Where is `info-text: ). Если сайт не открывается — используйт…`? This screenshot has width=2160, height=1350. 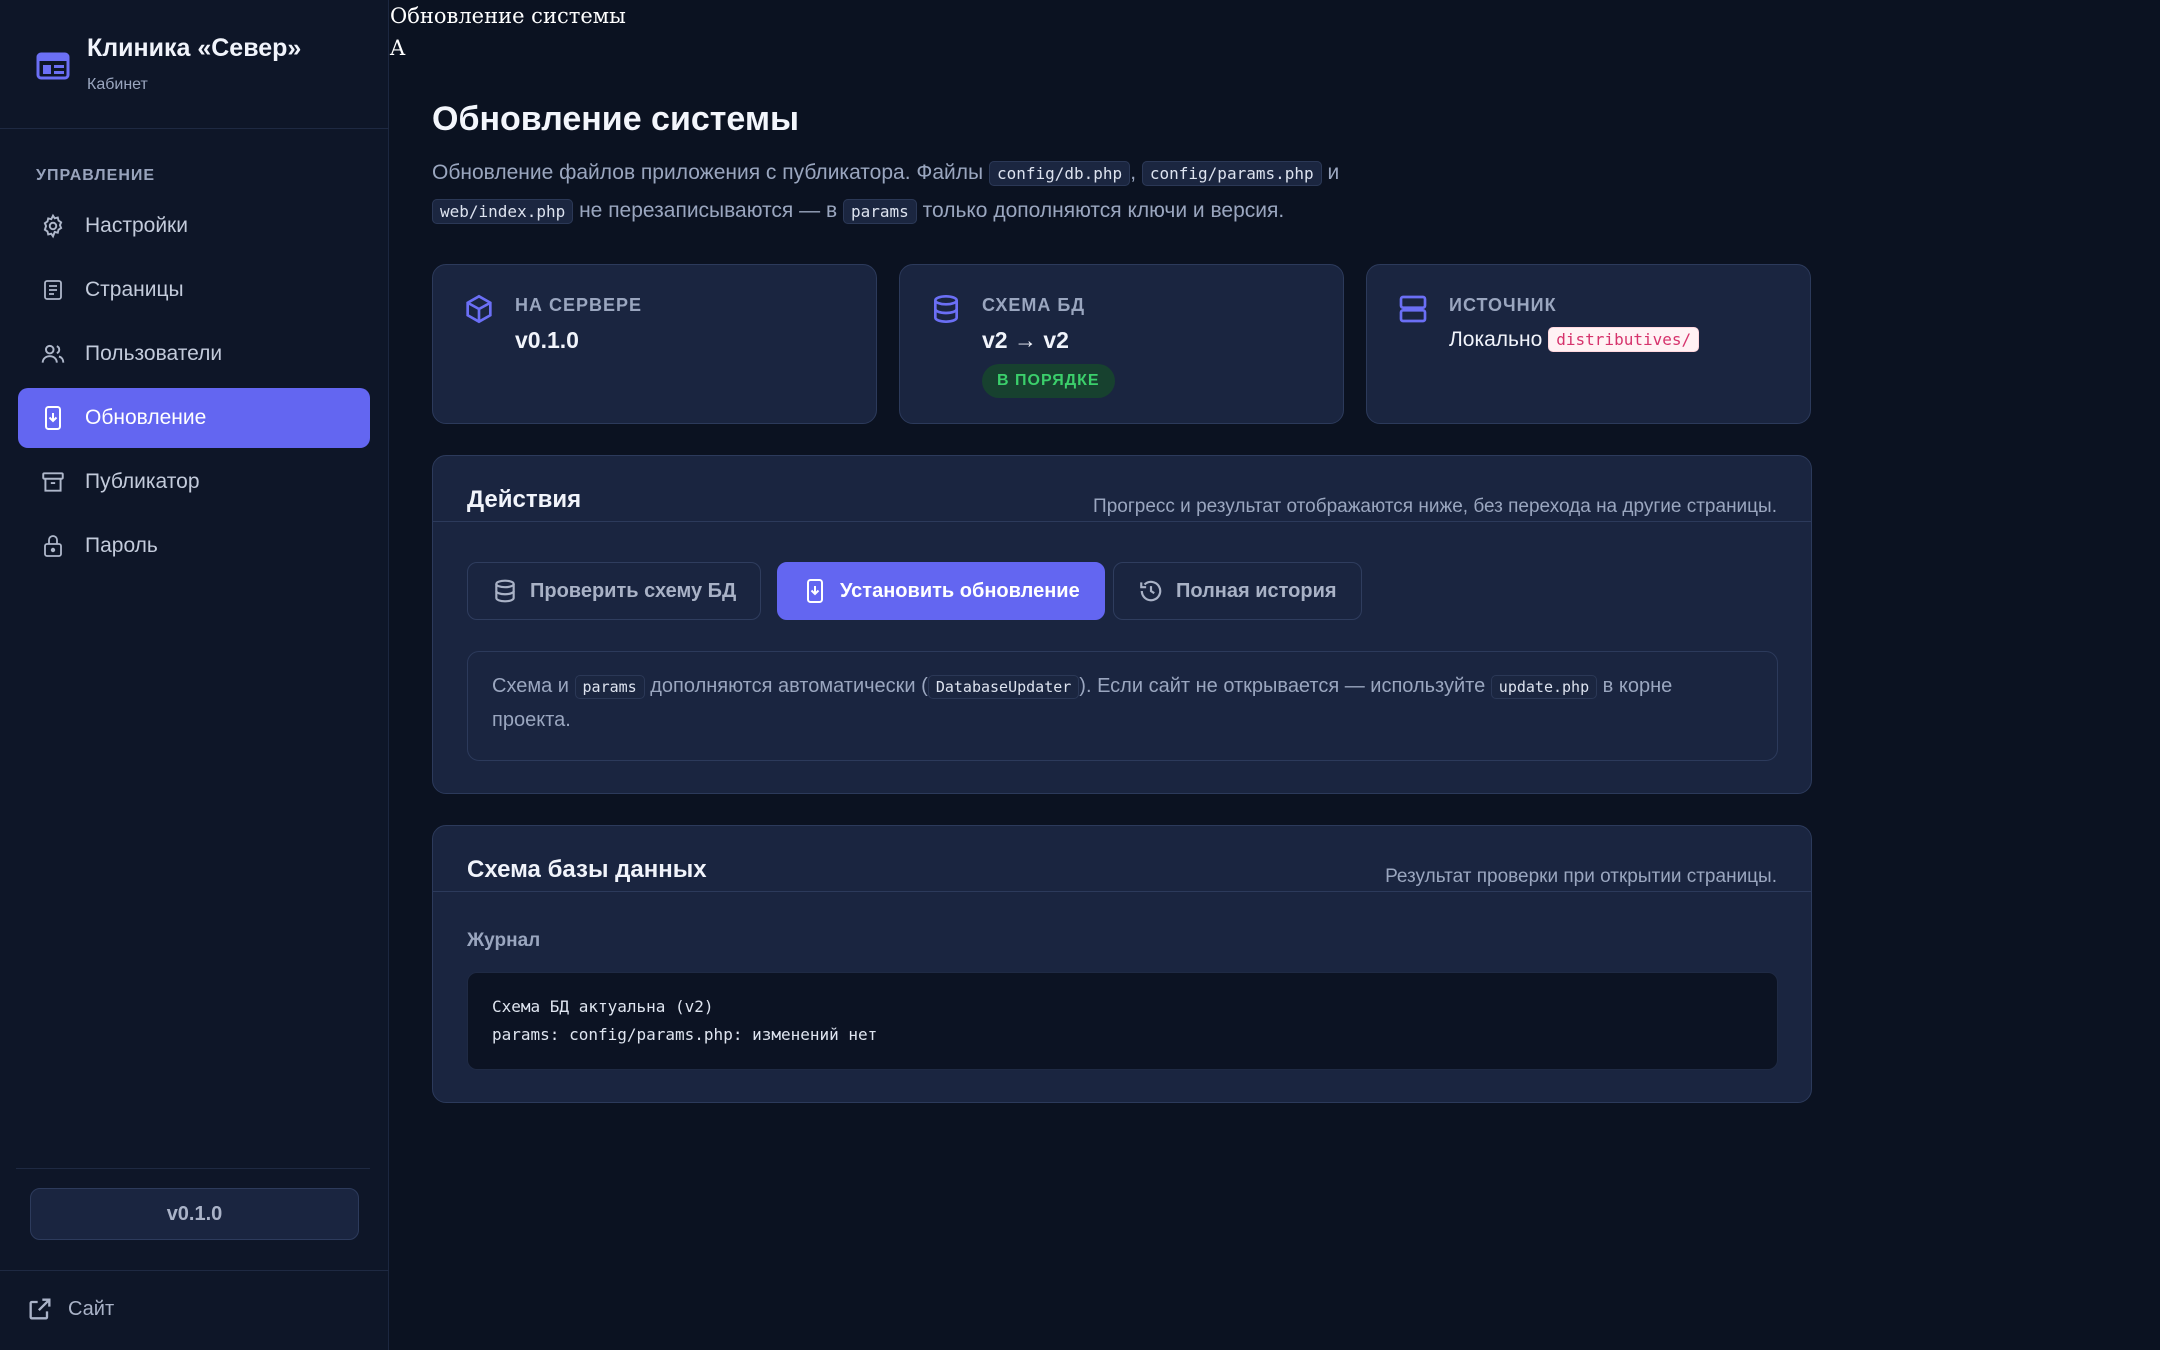 info-text: ). Если сайт не открывается — используйт… is located at coordinates (1282, 686).